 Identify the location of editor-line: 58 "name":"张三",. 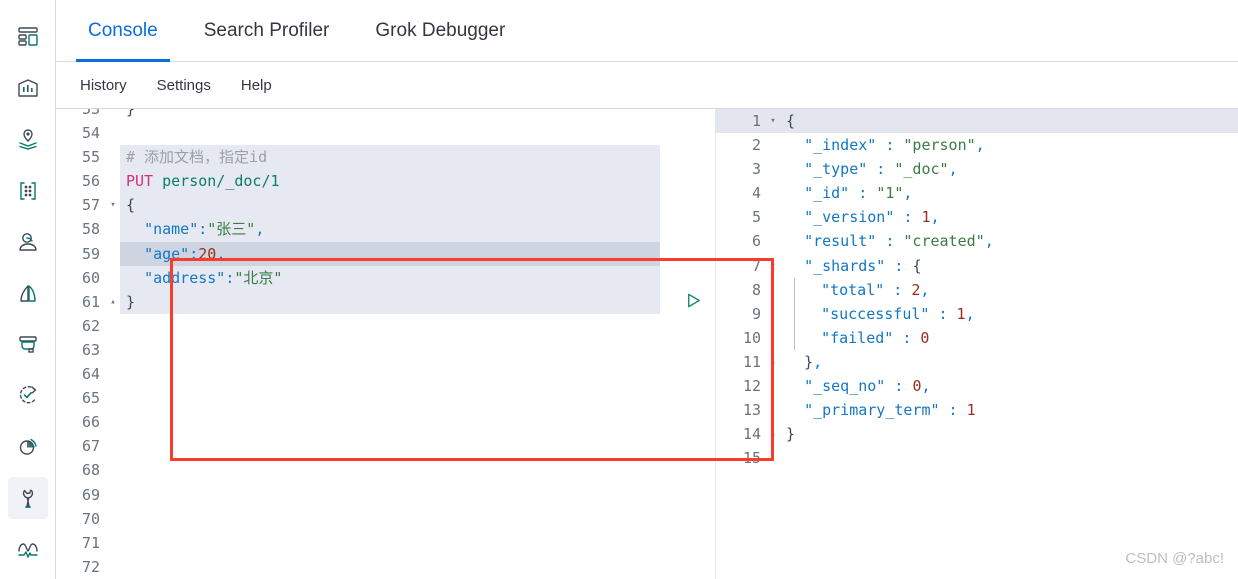
(385, 229).